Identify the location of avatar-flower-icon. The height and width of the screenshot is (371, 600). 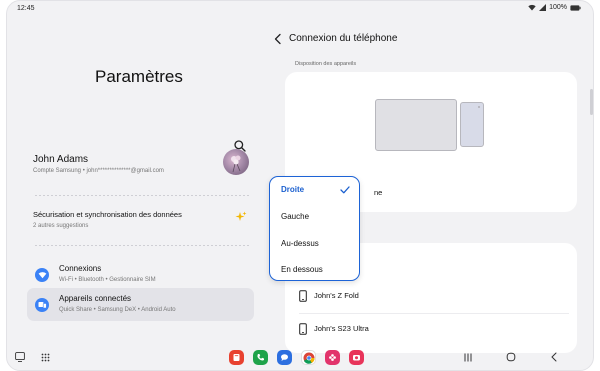
(236, 164).